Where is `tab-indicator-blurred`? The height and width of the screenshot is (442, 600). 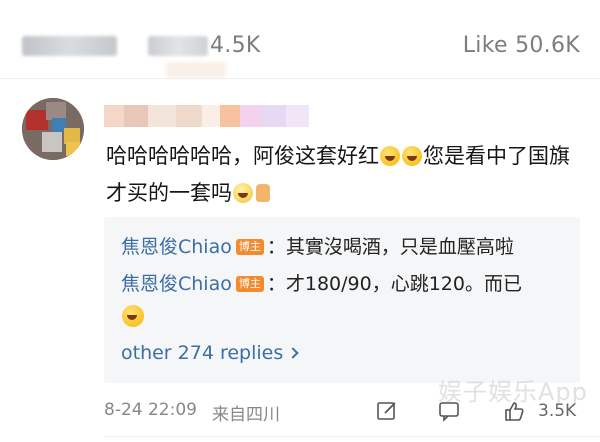 tab-indicator-blurred is located at coordinates (196, 70).